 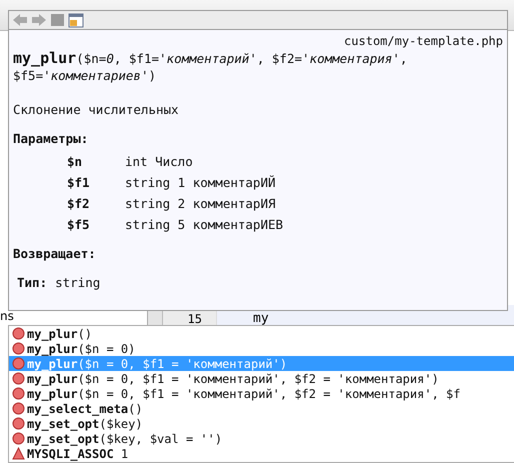 I want to click on forward-icon, so click(x=39, y=20).